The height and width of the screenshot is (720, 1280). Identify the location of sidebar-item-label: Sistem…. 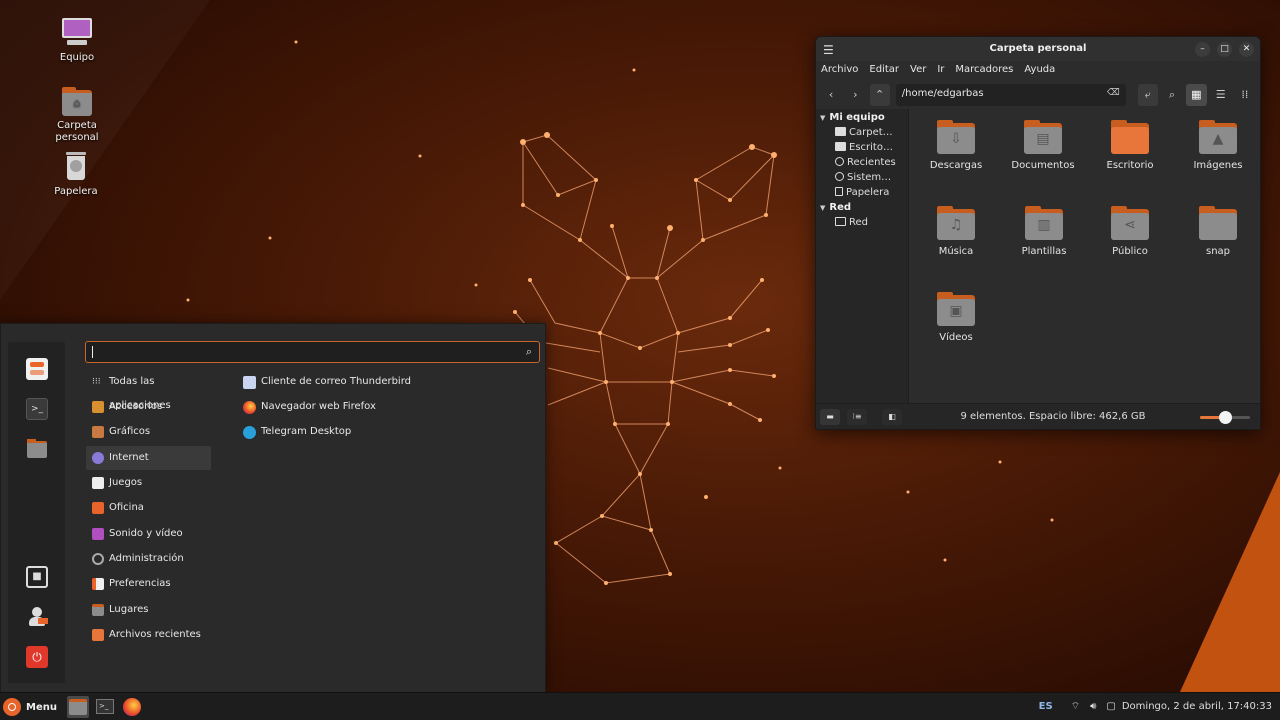
(869, 177).